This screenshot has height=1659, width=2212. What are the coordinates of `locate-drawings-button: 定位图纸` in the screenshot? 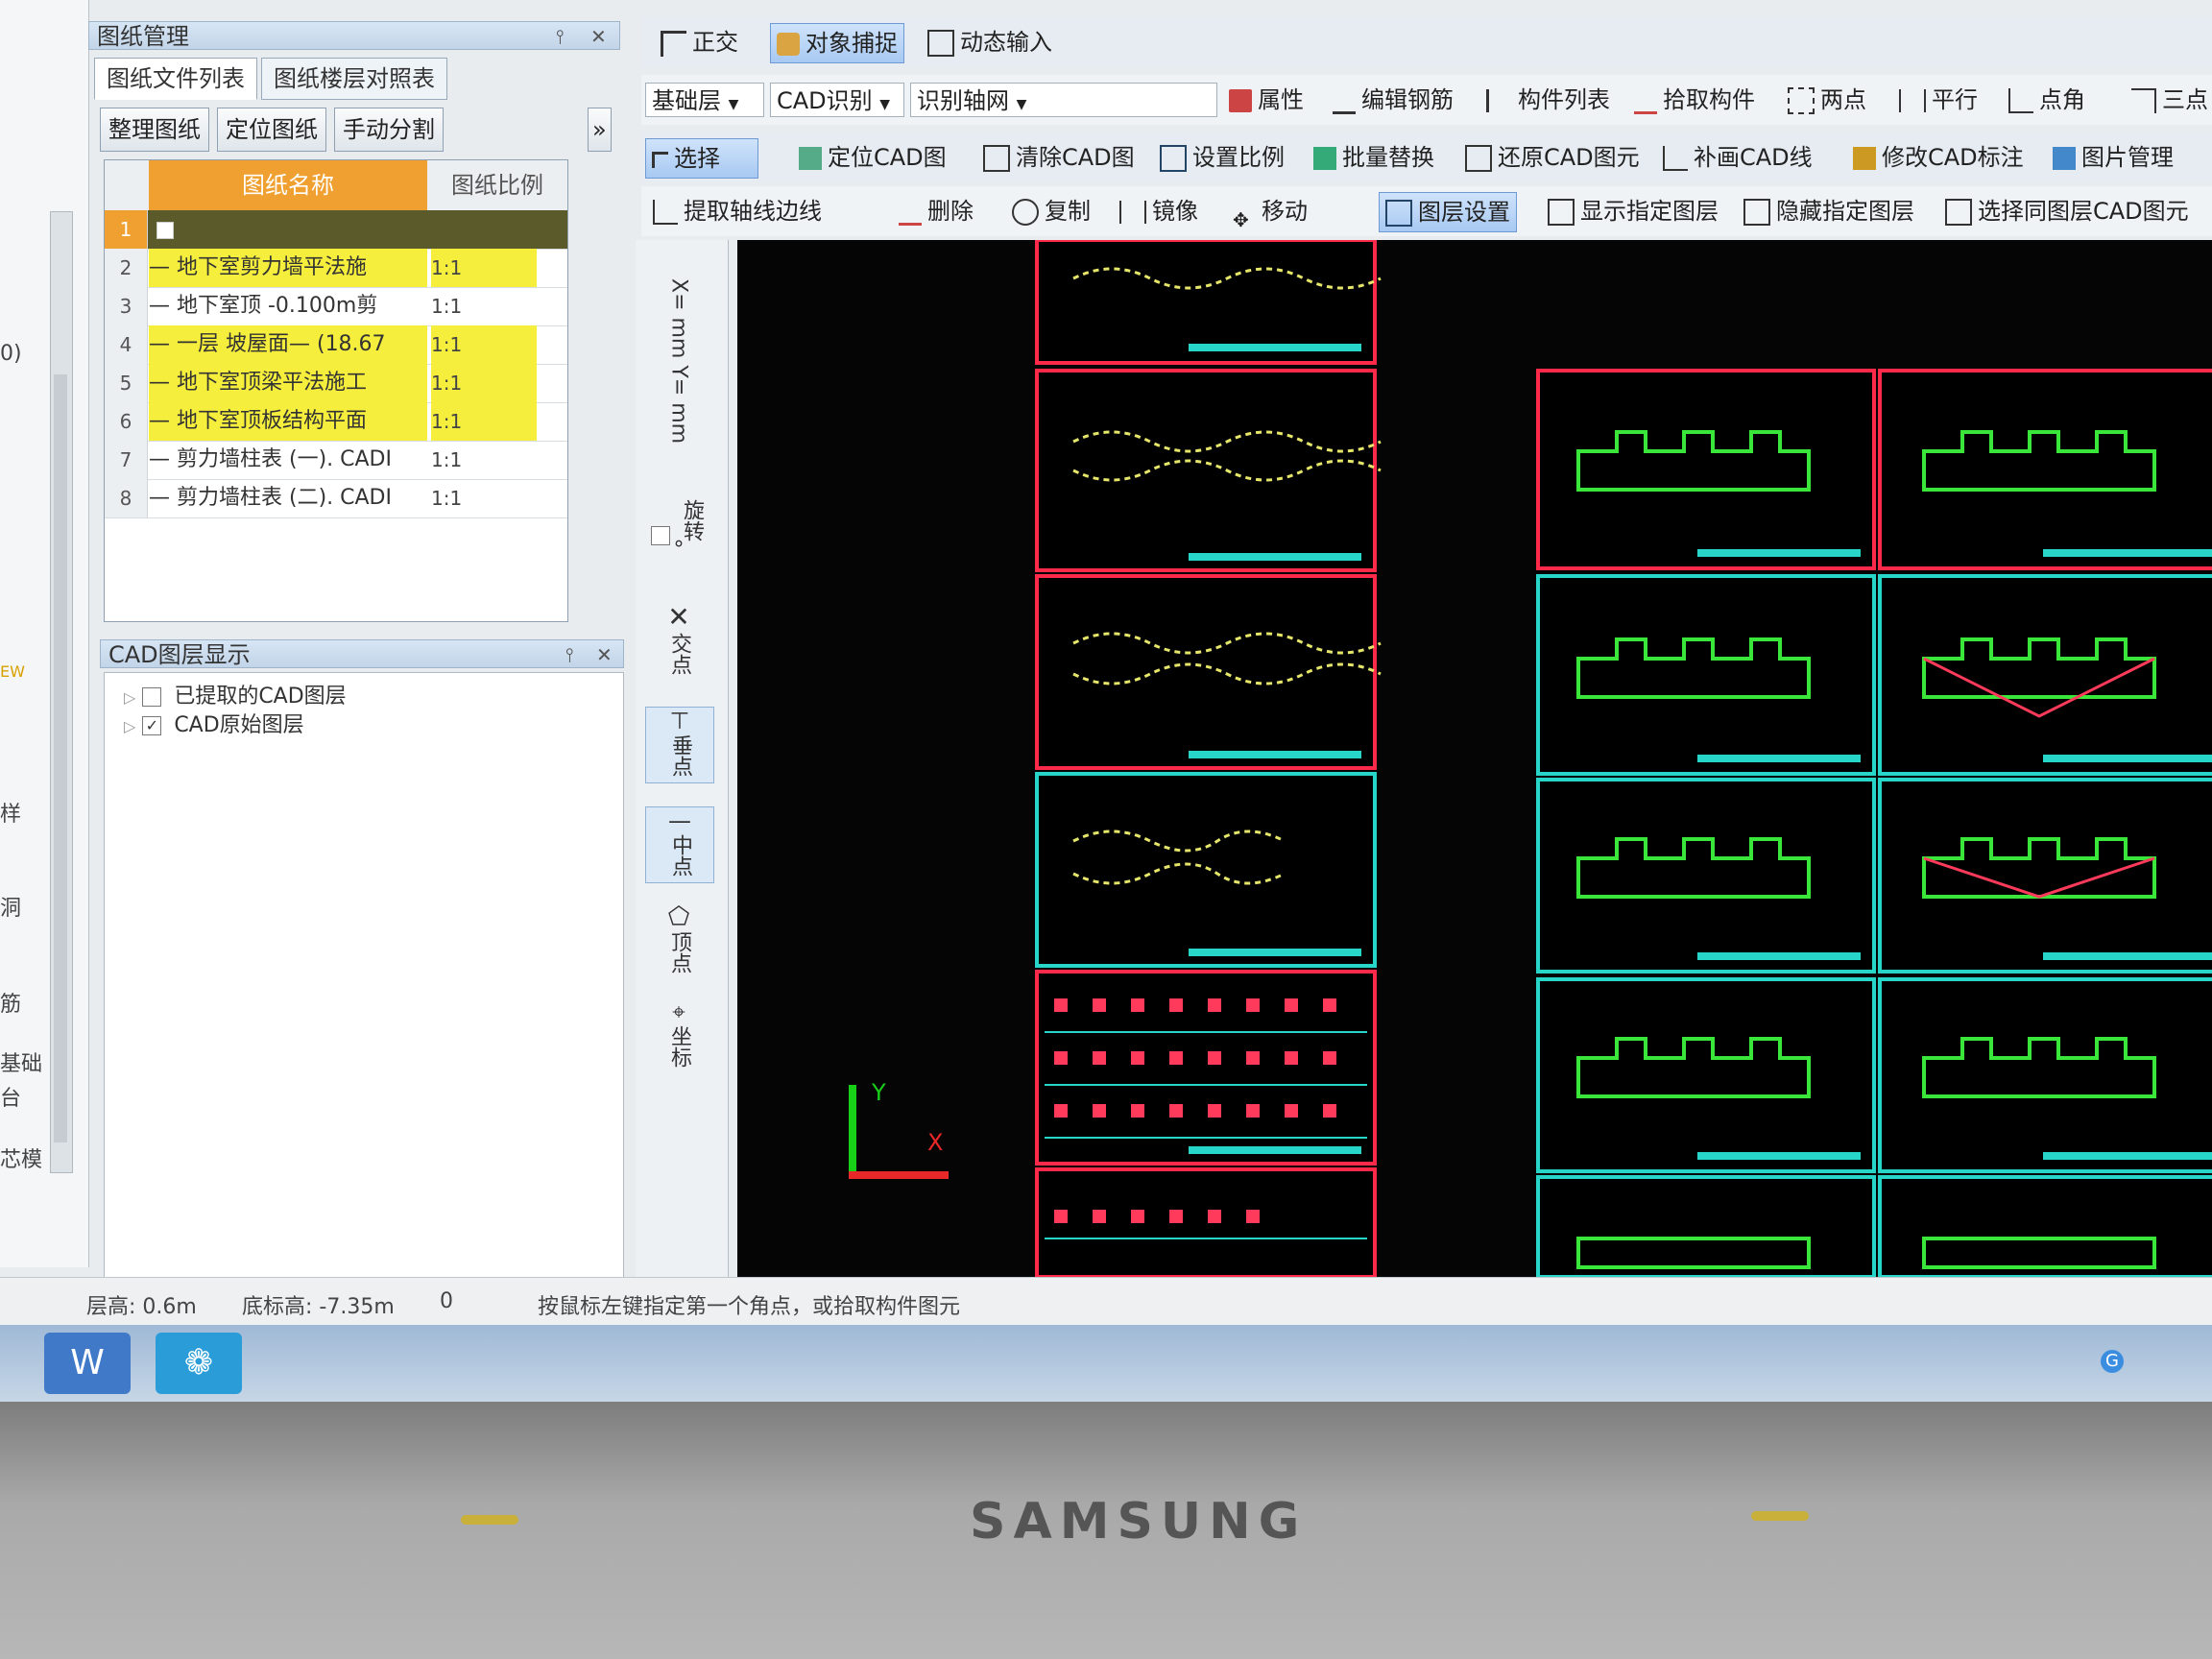 It's located at (272, 130).